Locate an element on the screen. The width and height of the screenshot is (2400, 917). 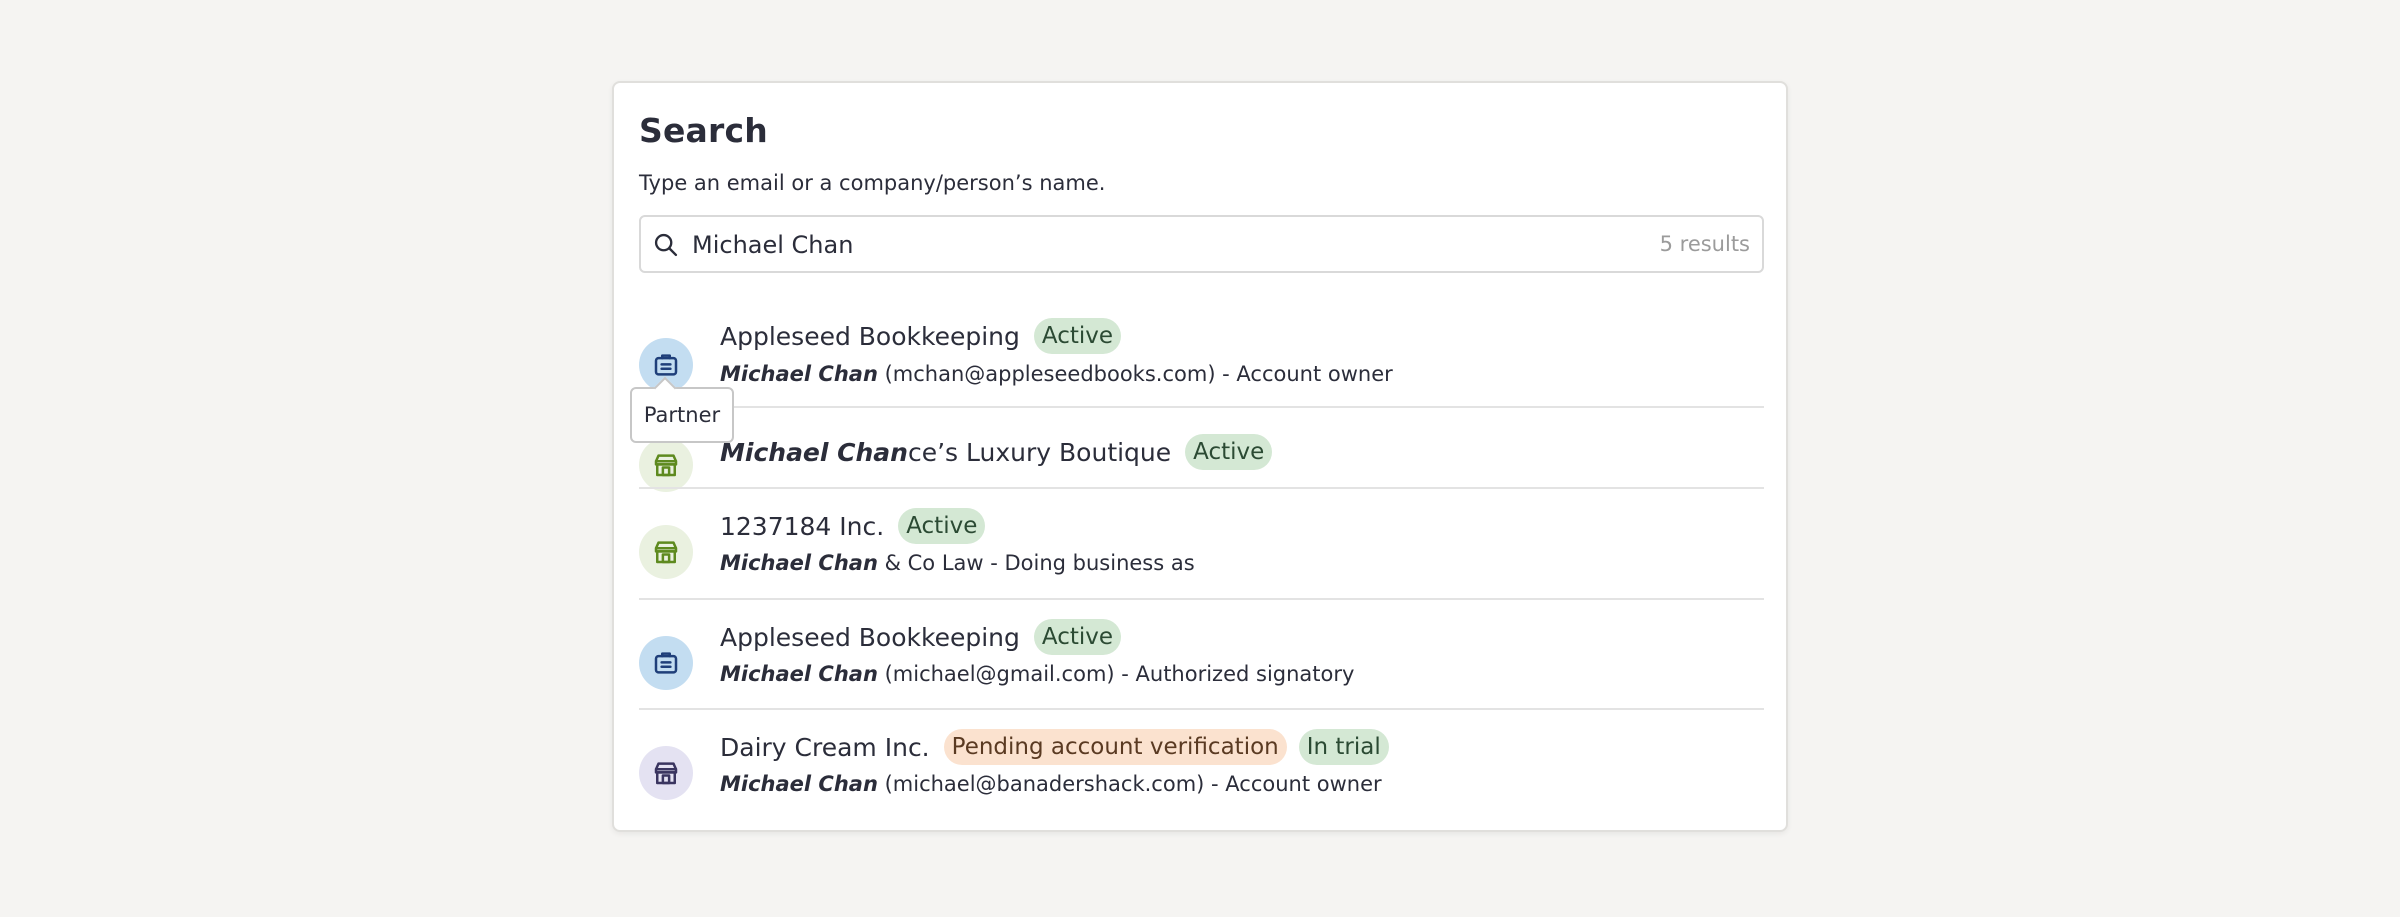
result-name: 1237184 Inc. is located at coordinates (802, 526).